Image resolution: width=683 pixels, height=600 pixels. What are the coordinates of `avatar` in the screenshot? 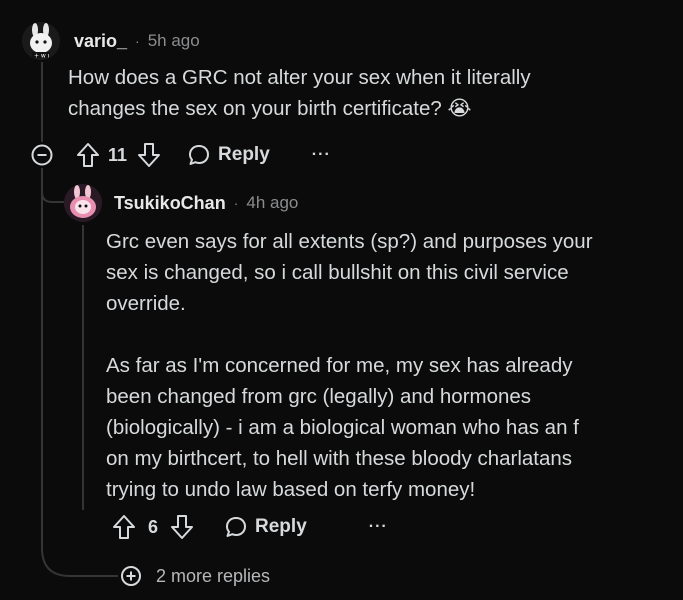 It's located at (83, 203).